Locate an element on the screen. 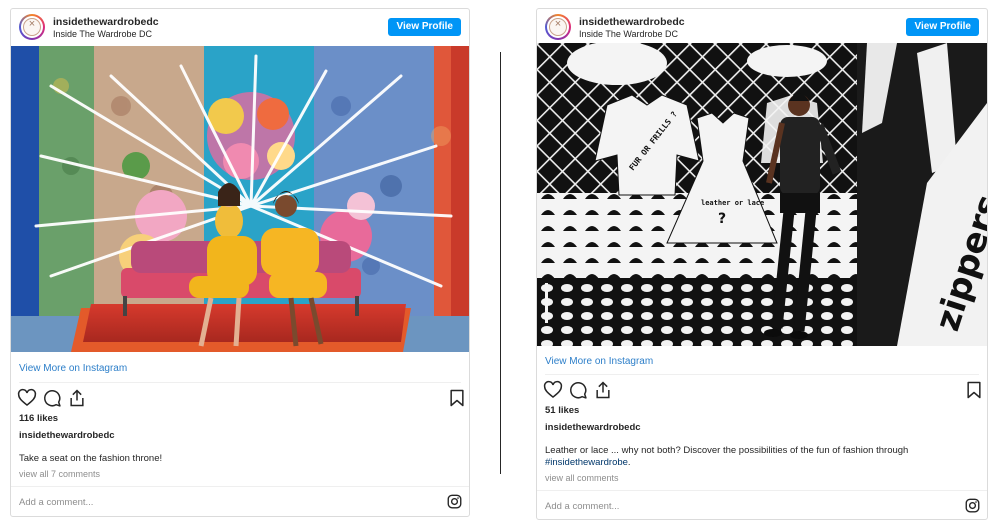  likes-count: 116 likes is located at coordinates (39, 418).